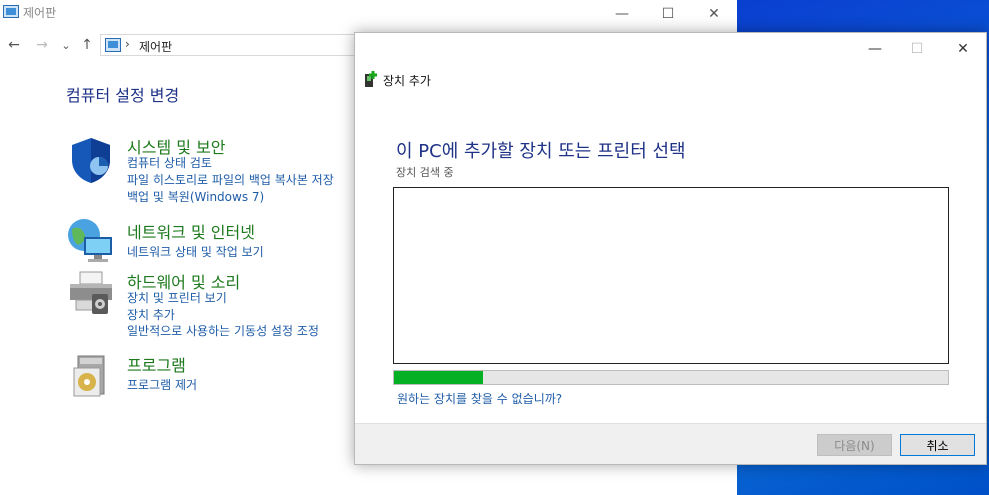 The height and width of the screenshot is (495, 989). I want to click on up-arrow-icon: ↑, so click(87, 45).